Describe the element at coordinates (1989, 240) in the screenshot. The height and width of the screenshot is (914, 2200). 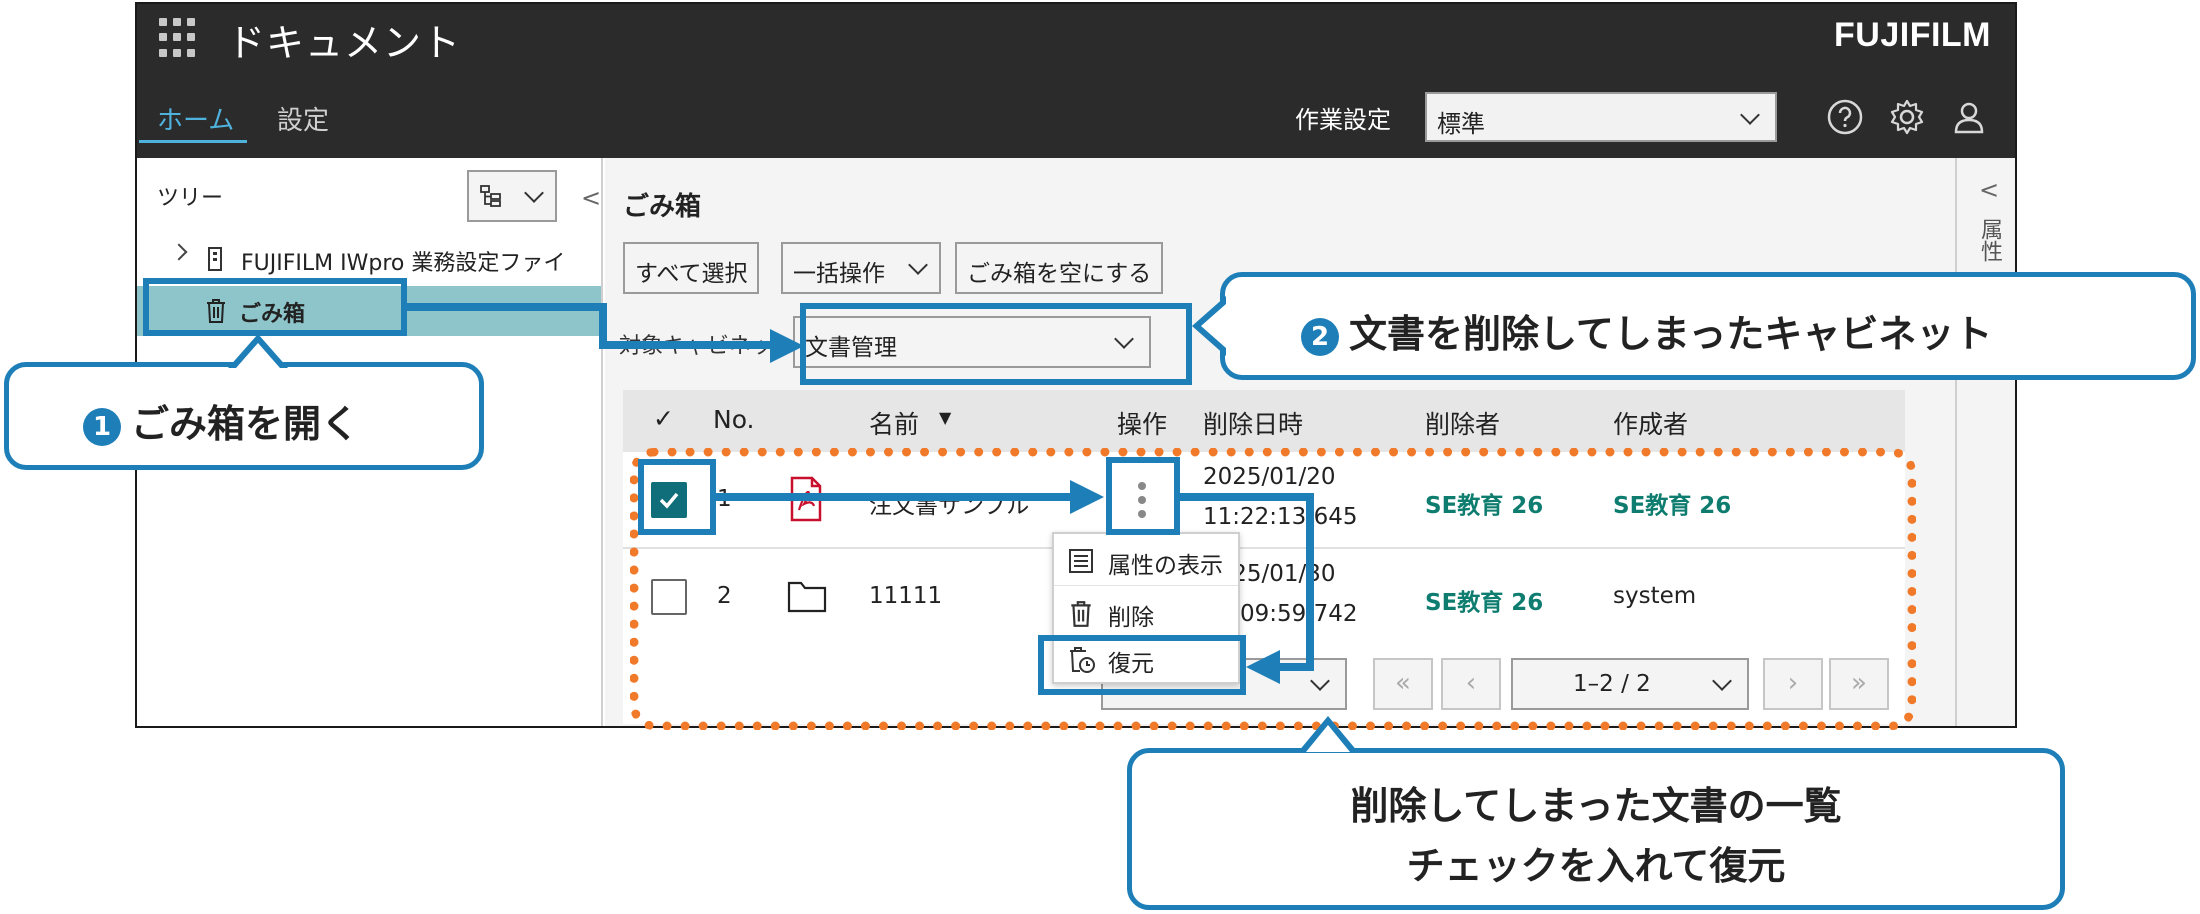
I see `attribute-pane-label: 属性` at that location.